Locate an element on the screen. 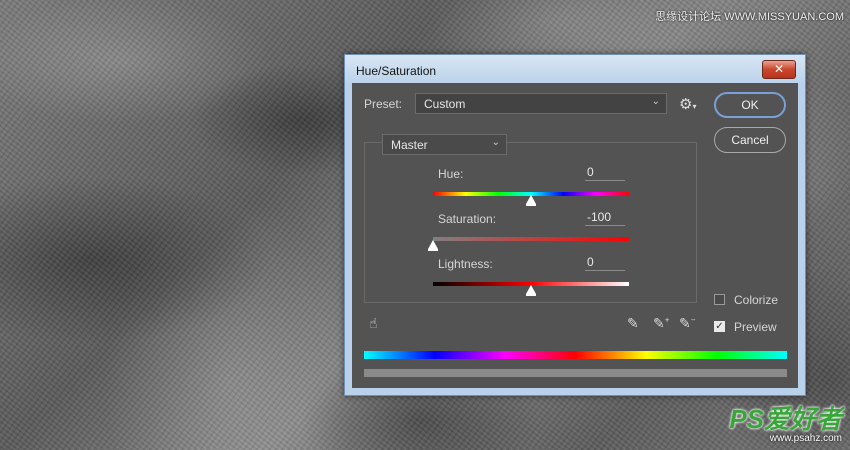  saturation-label: Saturation: is located at coordinates (467, 219).